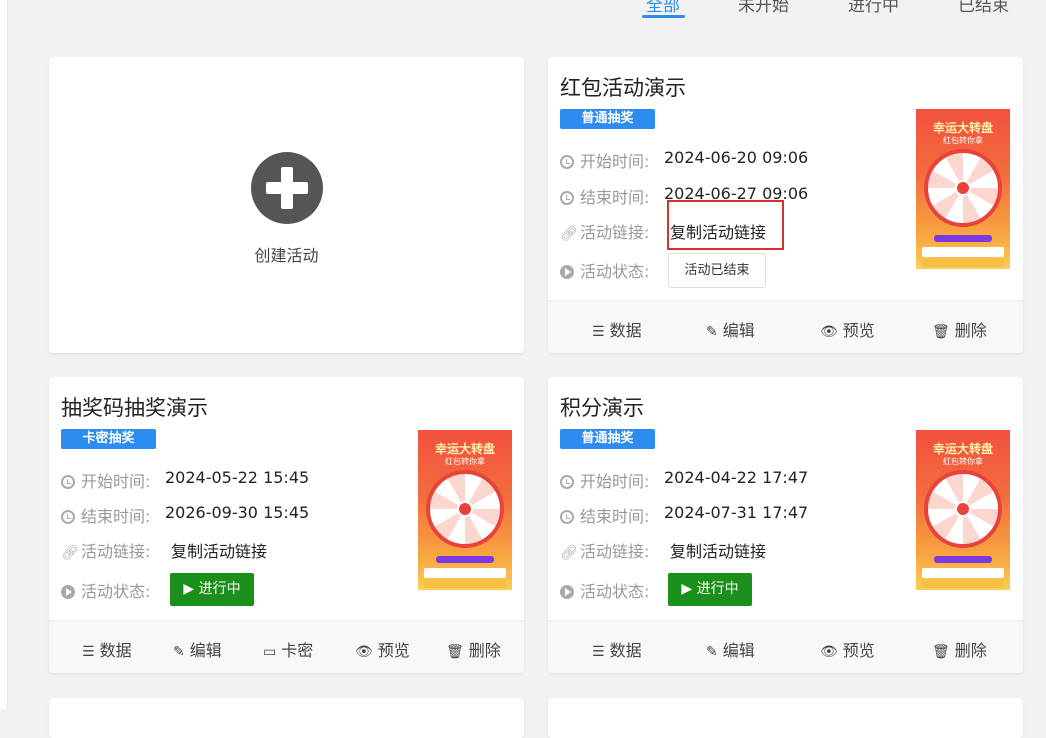 The image size is (1046, 738). Describe the element at coordinates (736, 512) in the screenshot. I see `end-time-value: 2024-07-31 17:47` at that location.